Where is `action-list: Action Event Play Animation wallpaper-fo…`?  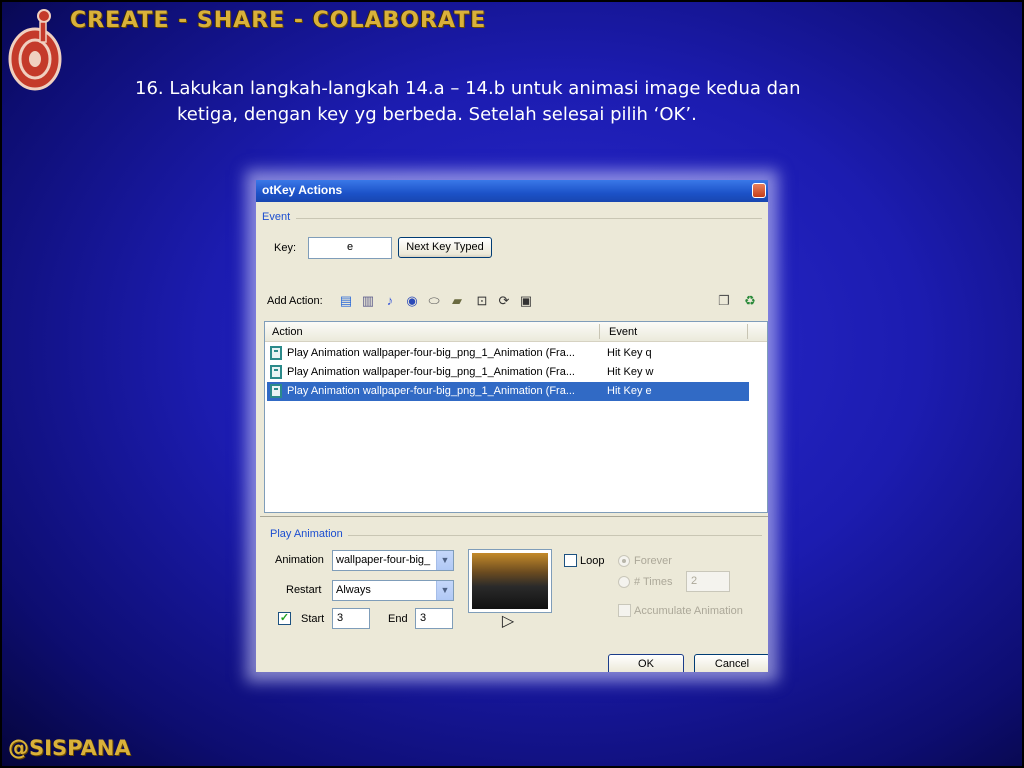
action-list: Action Event Play Animation wallpaper-fo… is located at coordinates (516, 417).